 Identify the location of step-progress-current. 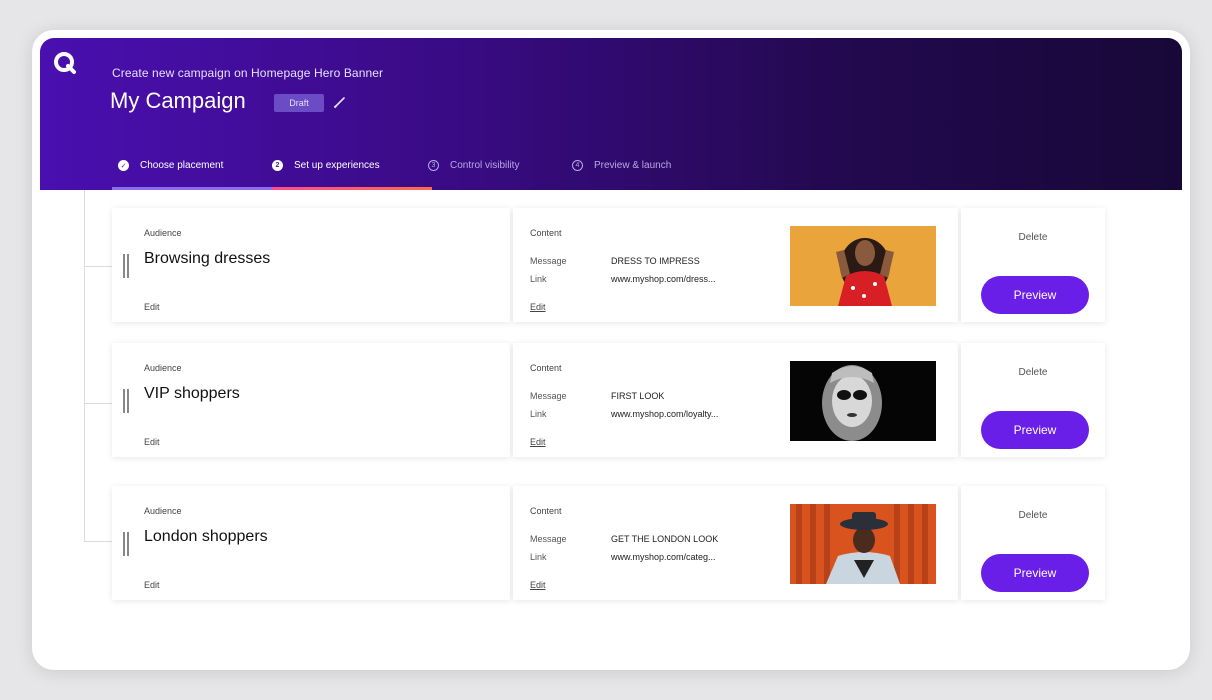
(352, 188).